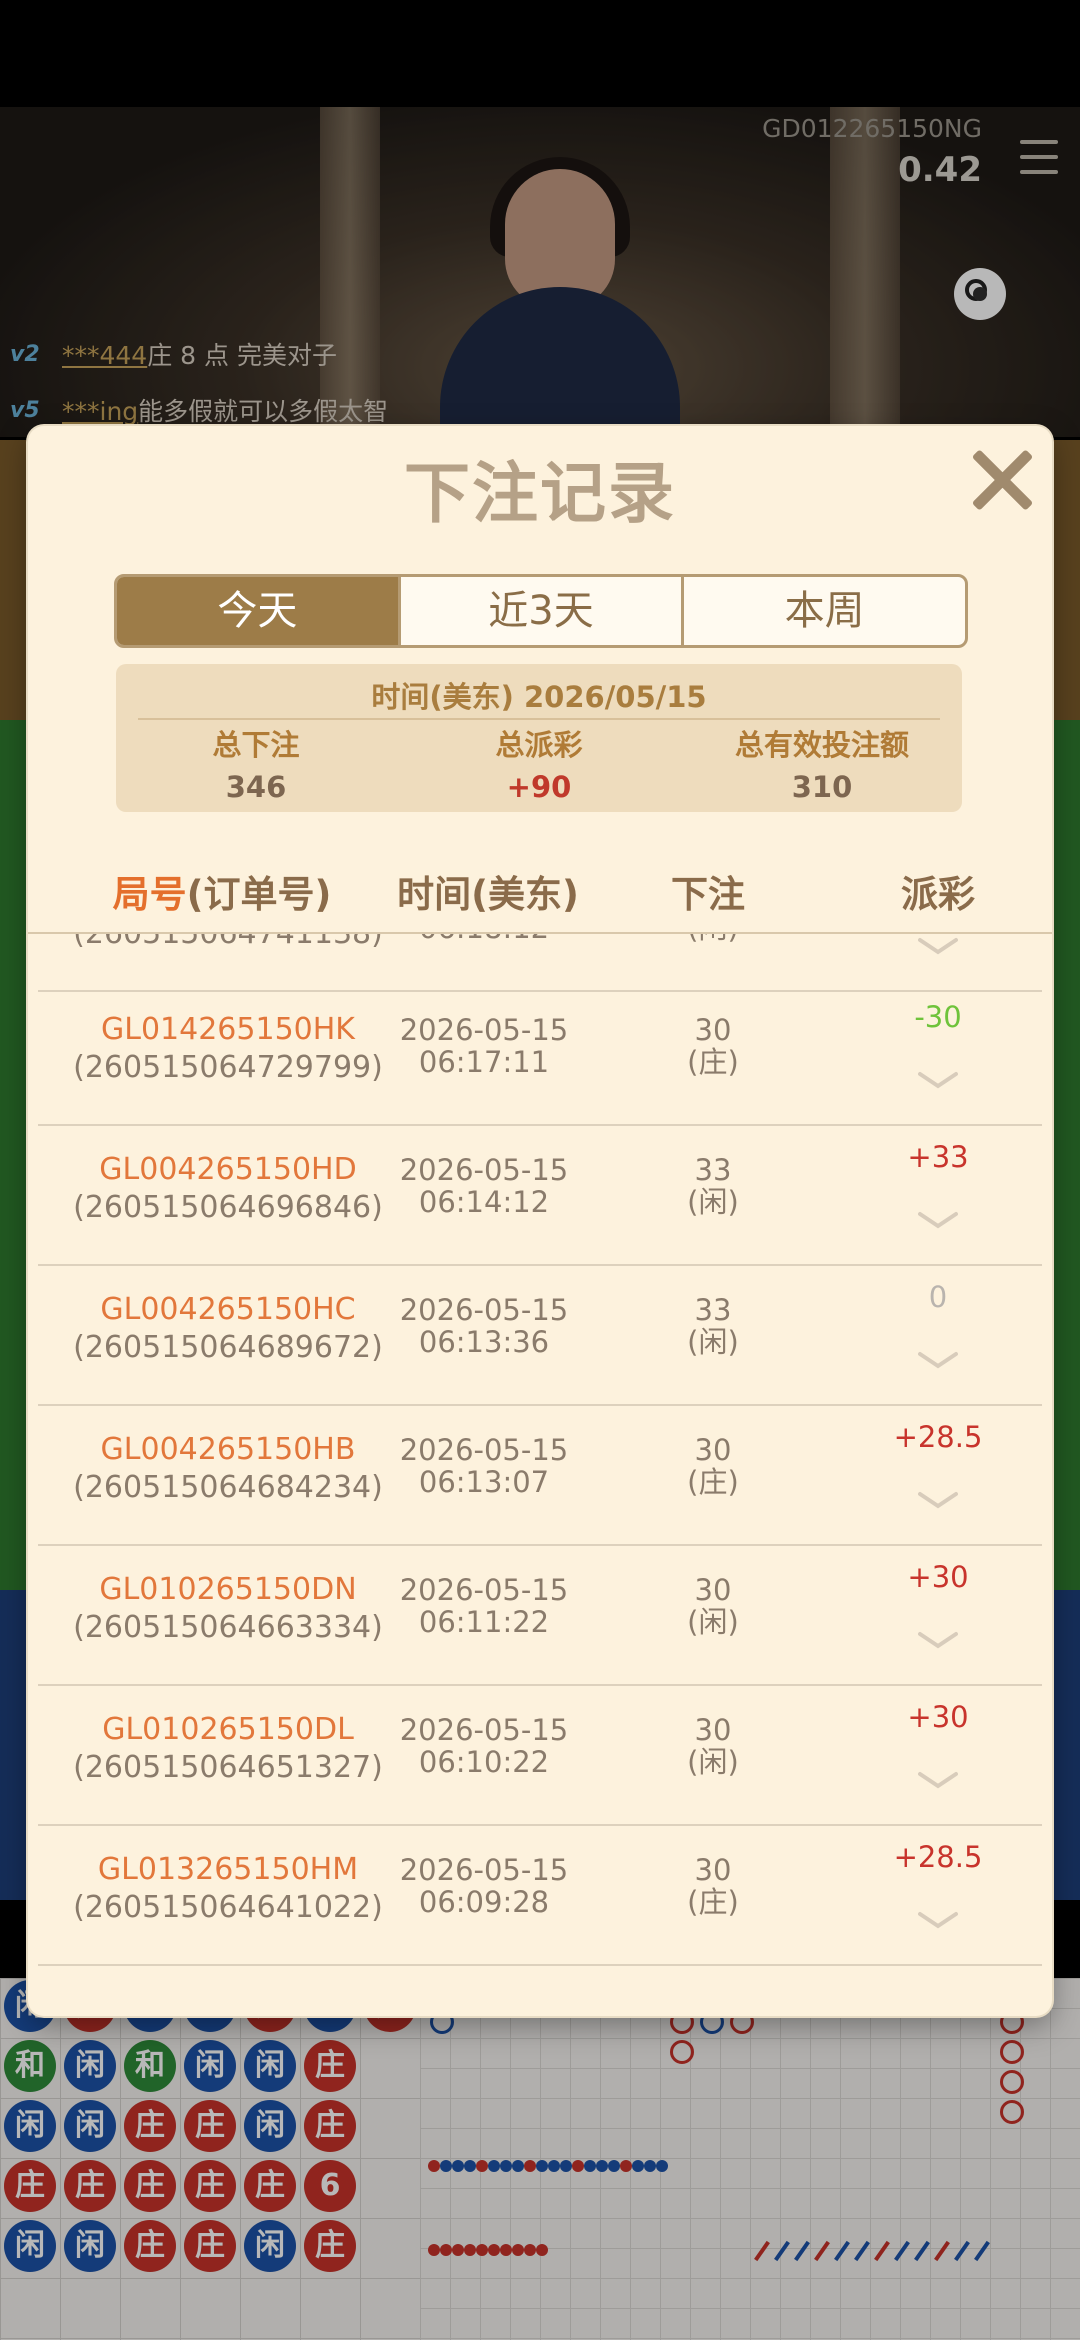 Image resolution: width=1080 pixels, height=2340 pixels. Describe the element at coordinates (149, 894) in the screenshot. I see `column-round-highlight: 局号` at that location.